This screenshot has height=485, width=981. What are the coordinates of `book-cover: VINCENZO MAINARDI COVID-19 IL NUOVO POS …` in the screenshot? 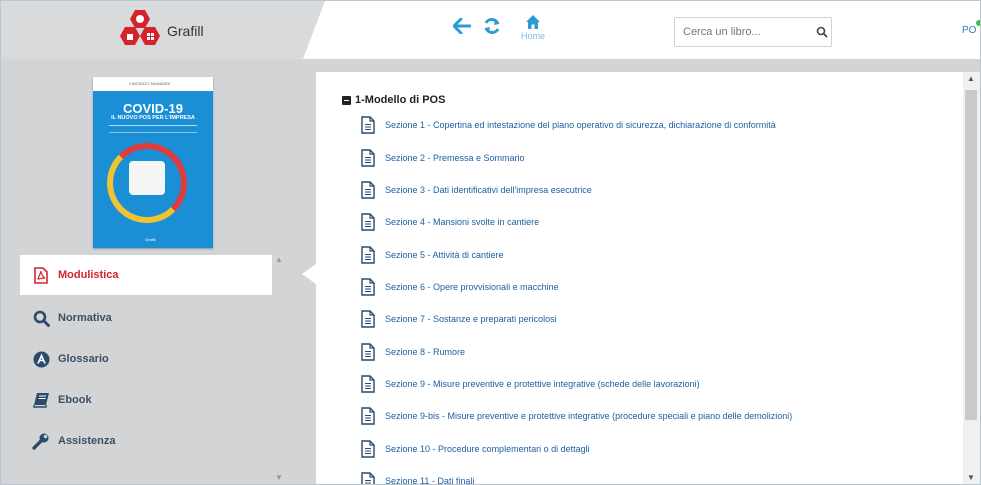 It's located at (153, 162).